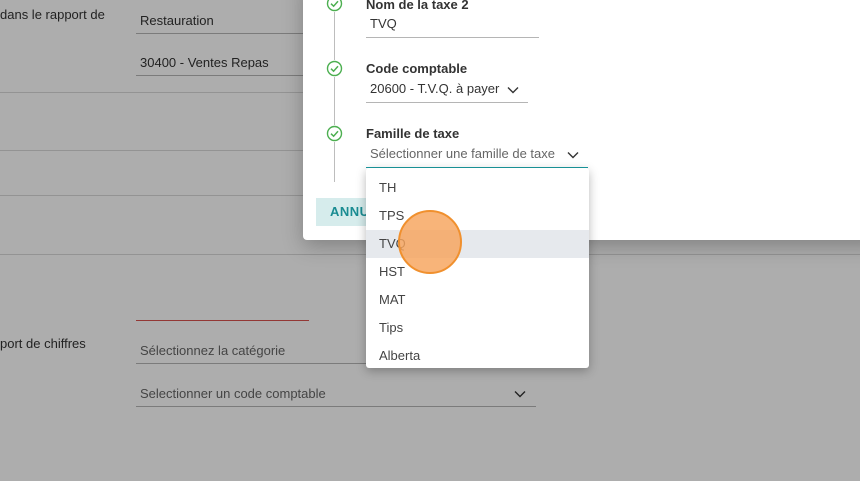  Describe the element at coordinates (417, 6) in the screenshot. I see `step-title-tax-name: Nom de la taxe 2` at that location.